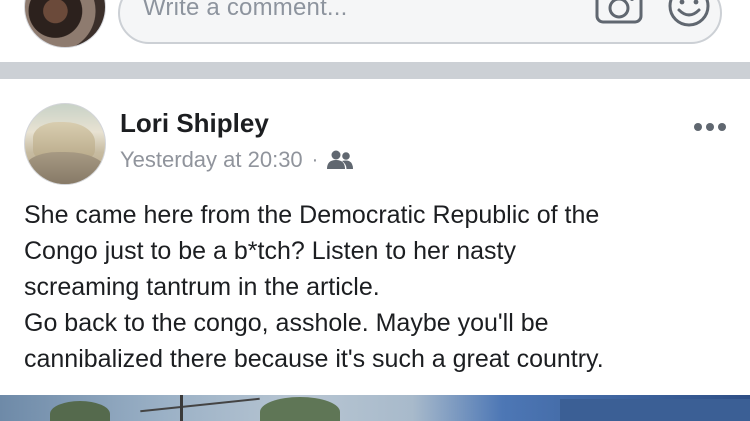 The image size is (750, 421). Describe the element at coordinates (710, 127) in the screenshot. I see `more-horizontal-icon` at that location.